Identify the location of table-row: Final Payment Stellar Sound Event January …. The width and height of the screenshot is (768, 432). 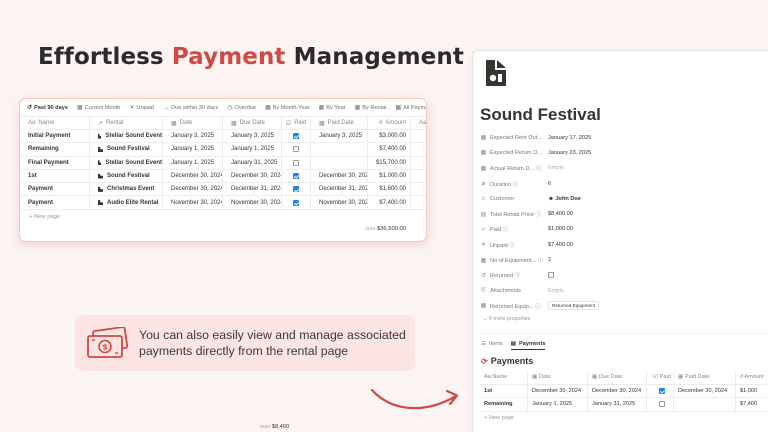
(223, 163).